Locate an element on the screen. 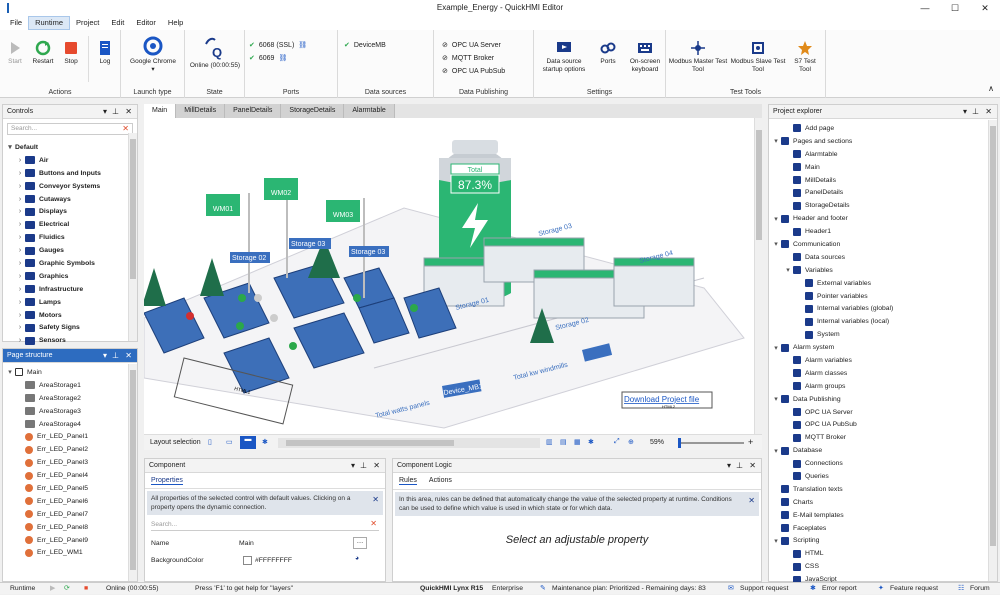 This screenshot has height=595, width=1000. control-category: › Lamps is located at coordinates (66, 302).